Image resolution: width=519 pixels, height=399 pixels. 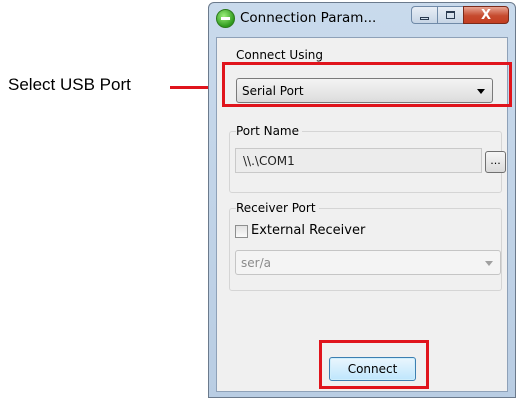 What do you see at coordinates (424, 18) in the screenshot?
I see `minimize-icon` at bounding box center [424, 18].